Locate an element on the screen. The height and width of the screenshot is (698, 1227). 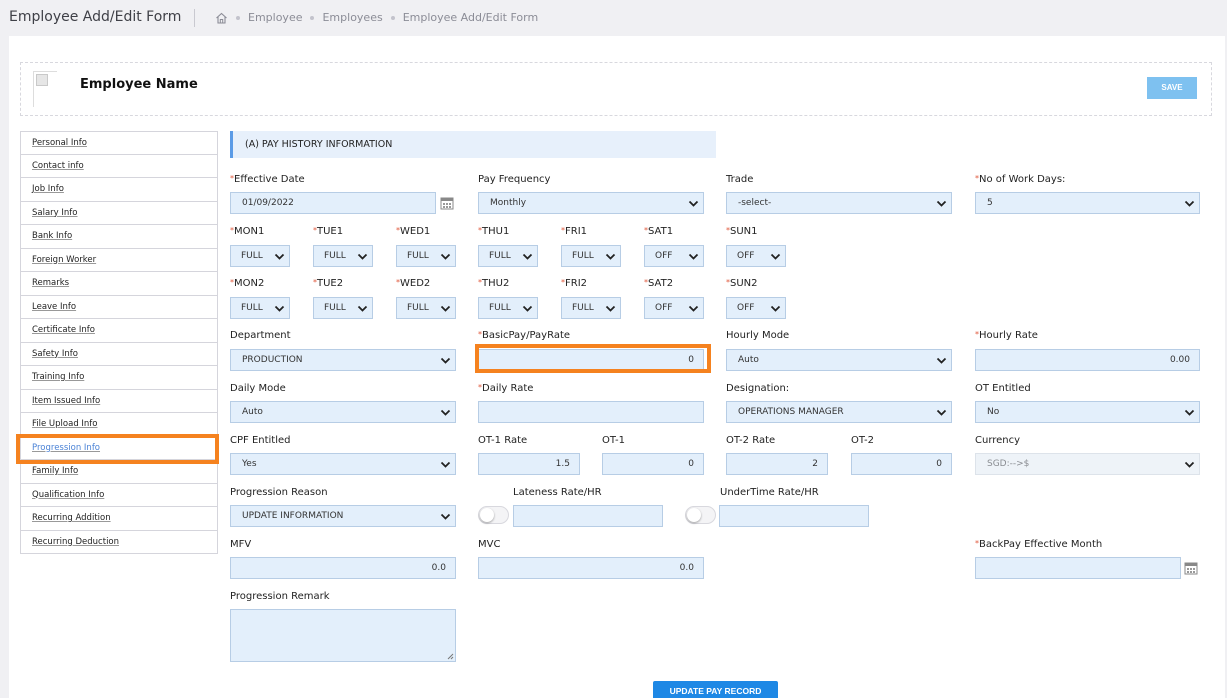
day-week1-label-text: THU1 is located at coordinates (496, 231).